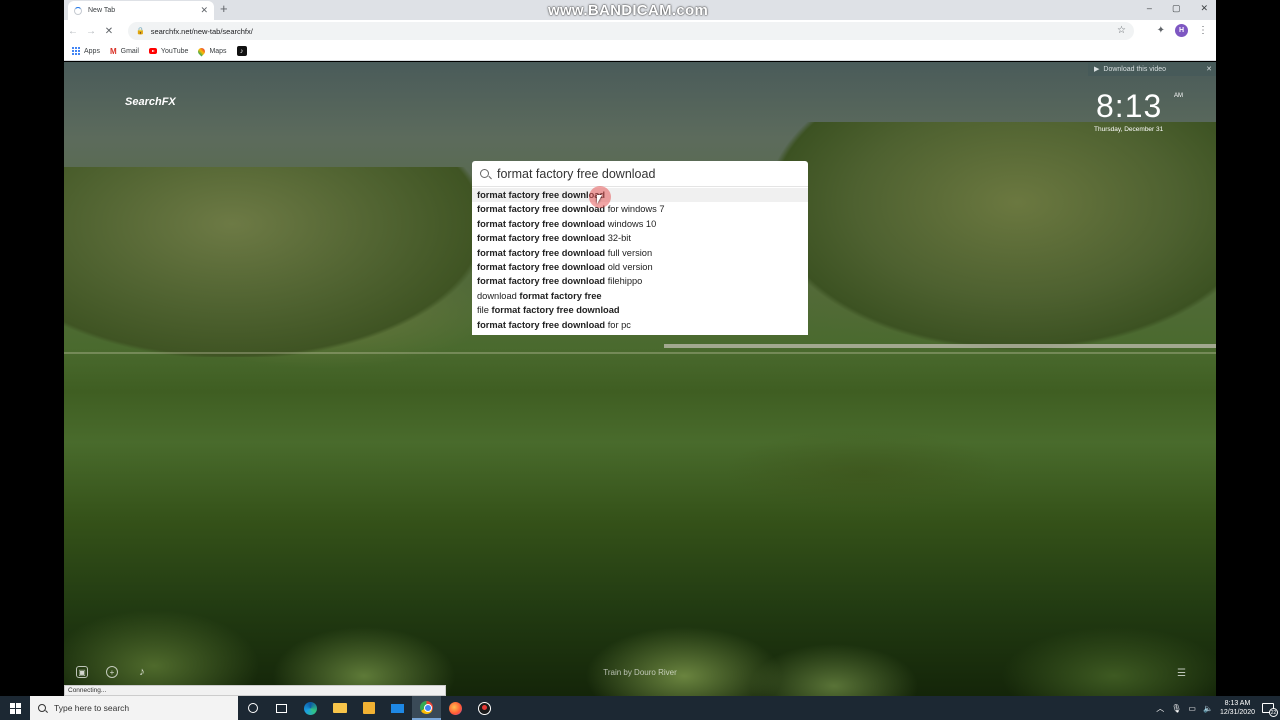 The image size is (1280, 720). I want to click on task-view-button, so click(281, 708).